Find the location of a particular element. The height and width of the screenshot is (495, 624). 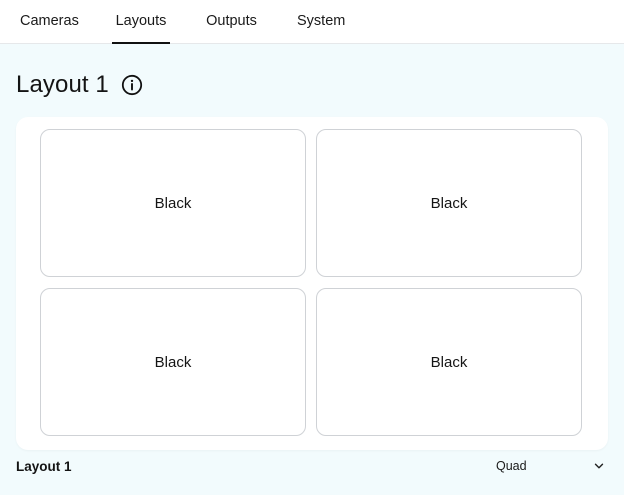

info-icon is located at coordinates (132, 85).